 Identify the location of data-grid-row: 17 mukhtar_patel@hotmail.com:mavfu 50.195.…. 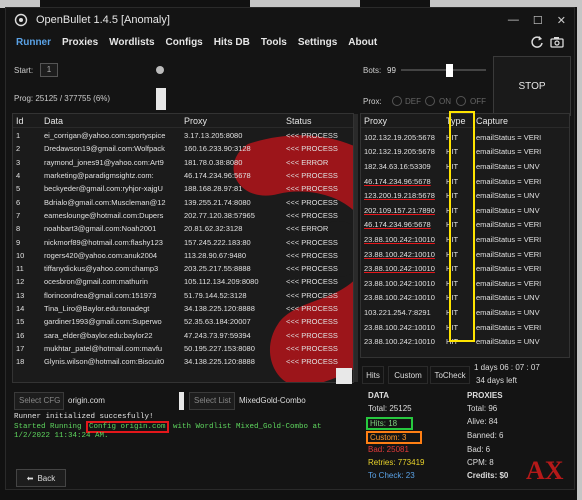
(183, 348).